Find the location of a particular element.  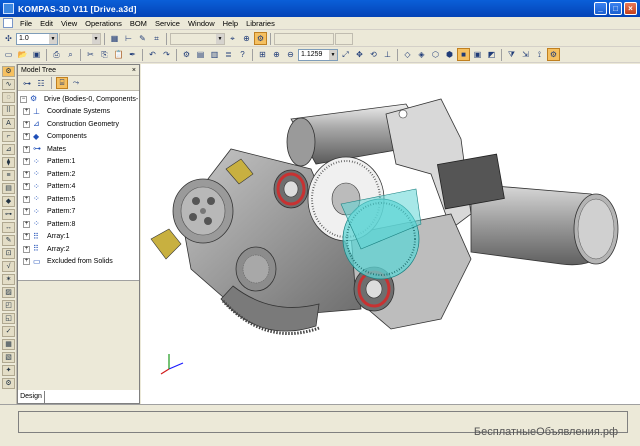

snap-active-icon: ⚙ is located at coordinates (260, 38).